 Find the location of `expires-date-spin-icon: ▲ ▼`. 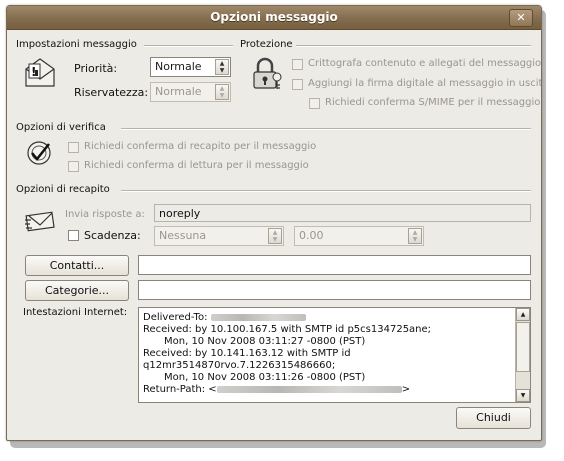

expires-date-spin-icon: ▲ ▼ is located at coordinates (275, 236).